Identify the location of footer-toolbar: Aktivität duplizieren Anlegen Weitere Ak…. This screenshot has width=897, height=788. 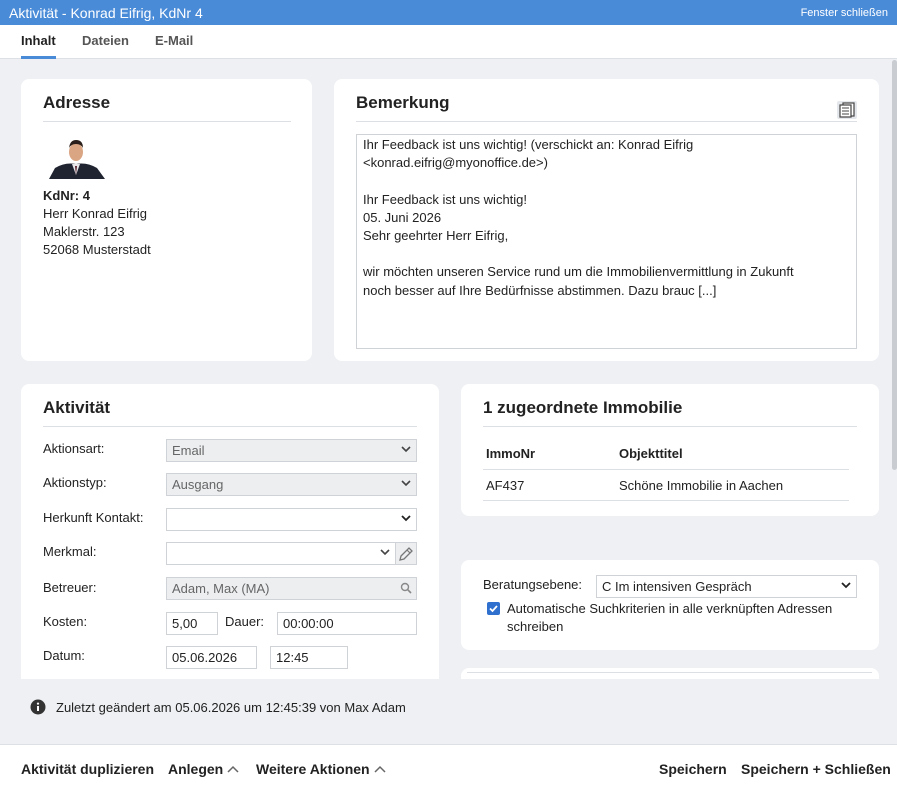
(448, 766).